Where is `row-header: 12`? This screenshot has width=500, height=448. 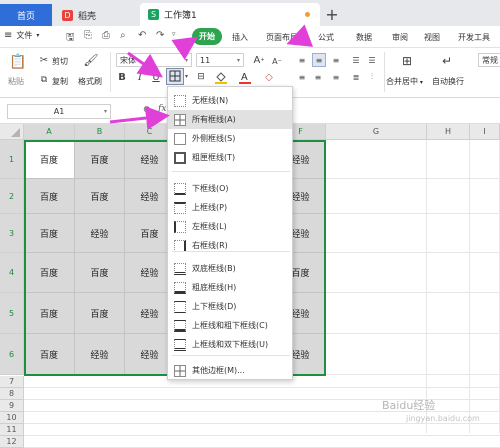
row-header: 12 is located at coordinates (12, 442).